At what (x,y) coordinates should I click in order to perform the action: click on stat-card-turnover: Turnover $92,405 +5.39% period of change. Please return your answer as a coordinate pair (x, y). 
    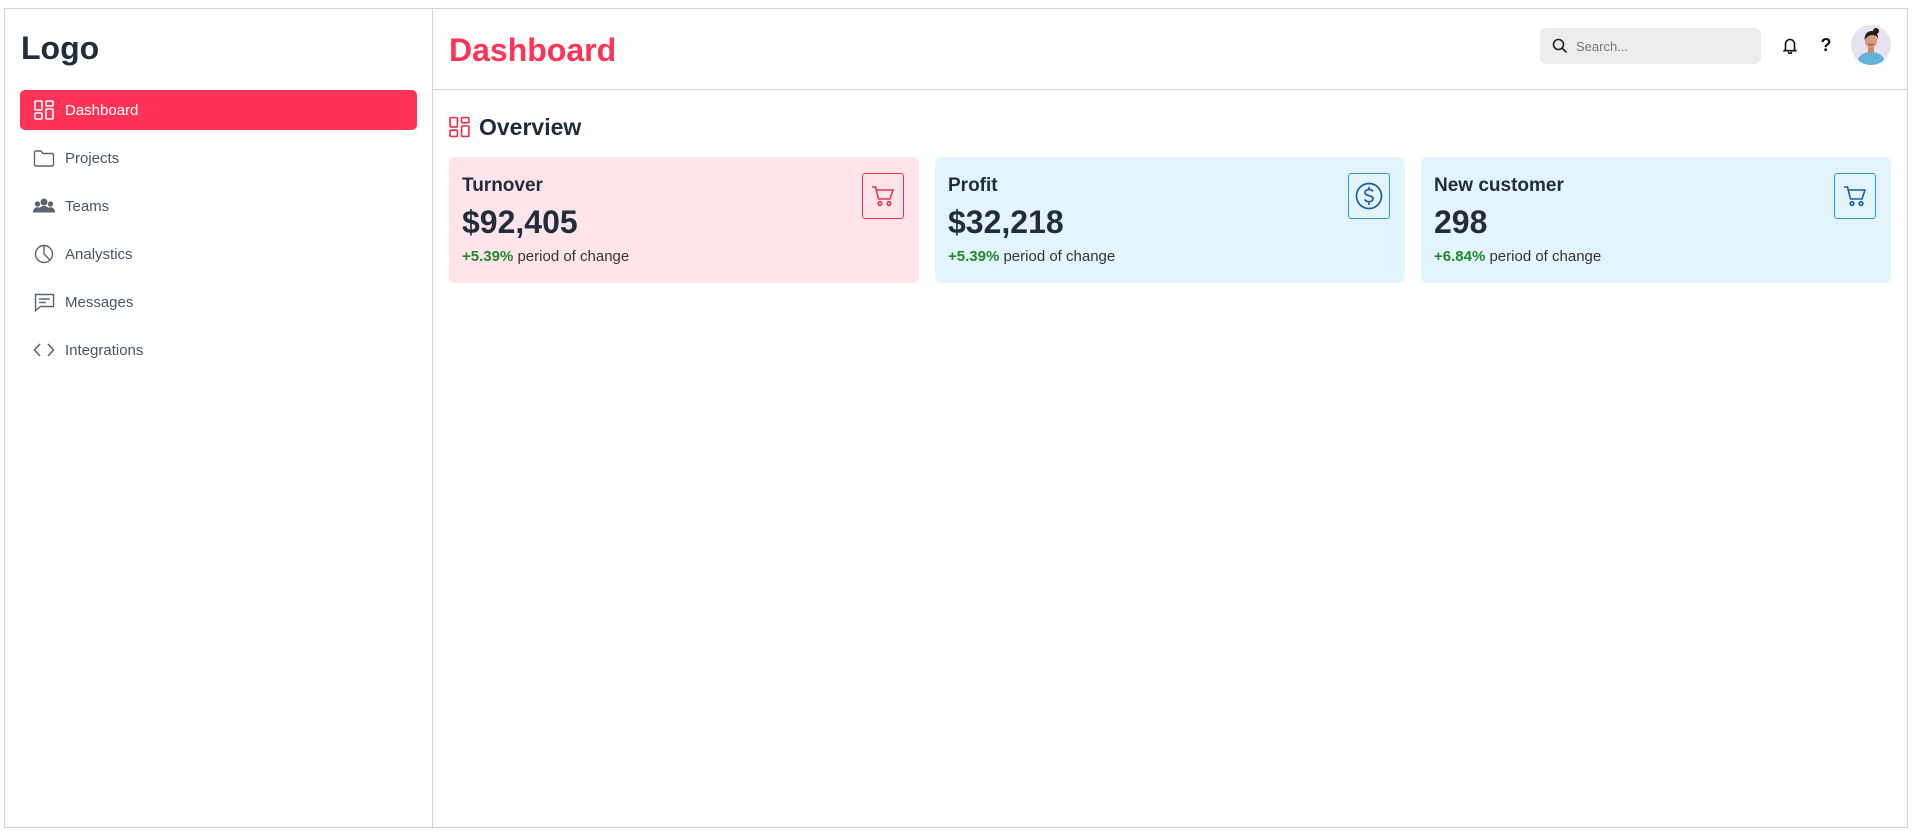
    Looking at the image, I should click on (684, 220).